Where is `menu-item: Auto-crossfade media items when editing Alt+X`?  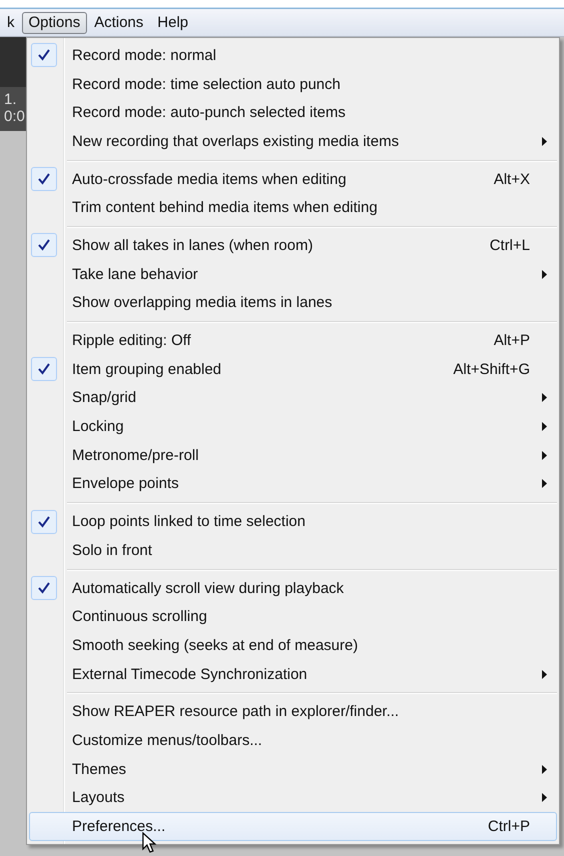 menu-item: Auto-crossfade media items when editing Alt+X is located at coordinates (293, 179).